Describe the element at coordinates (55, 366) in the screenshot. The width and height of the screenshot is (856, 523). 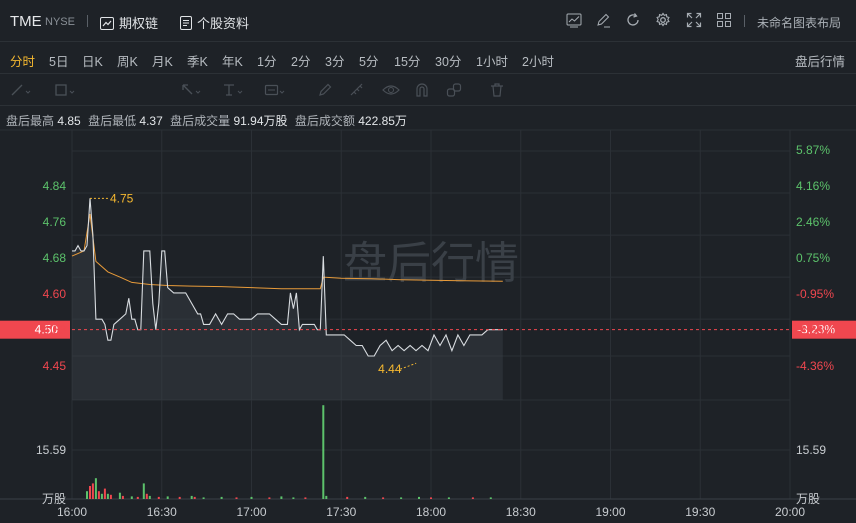
I see `price-tick-label: 4.45` at that location.